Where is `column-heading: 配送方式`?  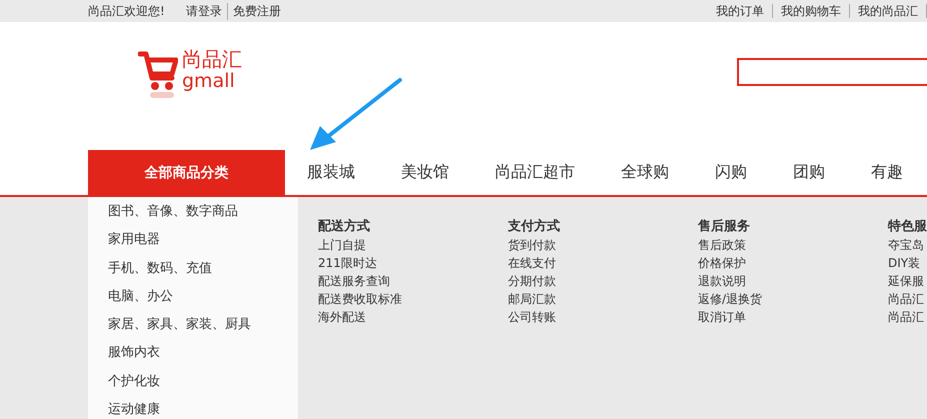
column-heading: 配送方式 is located at coordinates (344, 227).